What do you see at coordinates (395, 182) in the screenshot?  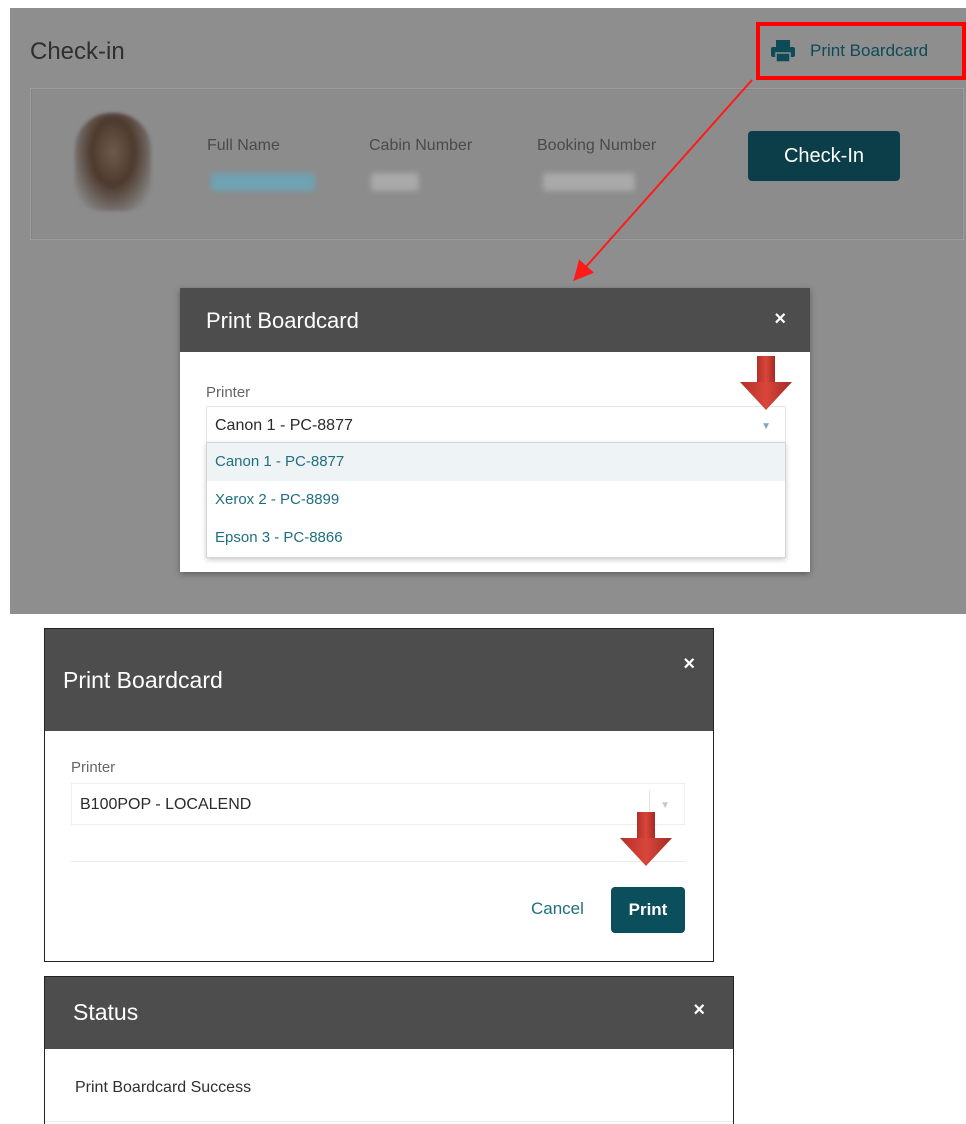 I see `cabin-number-value-redacted` at bounding box center [395, 182].